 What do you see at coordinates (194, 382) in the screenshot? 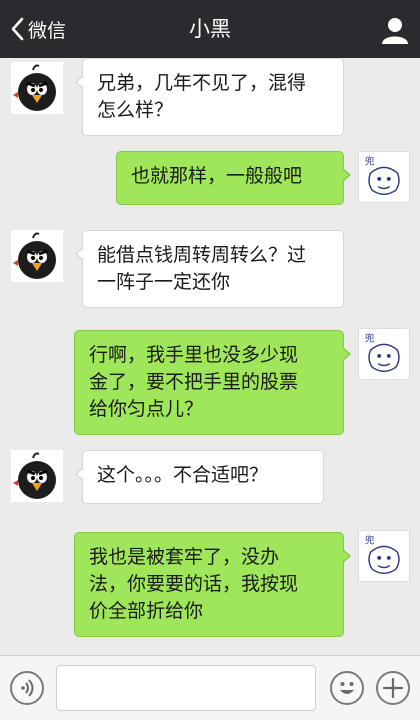
I see `message-text: 行啊，我手里也没多少现 金了，要不把手里的股票 给你匀点儿？` at bounding box center [194, 382].